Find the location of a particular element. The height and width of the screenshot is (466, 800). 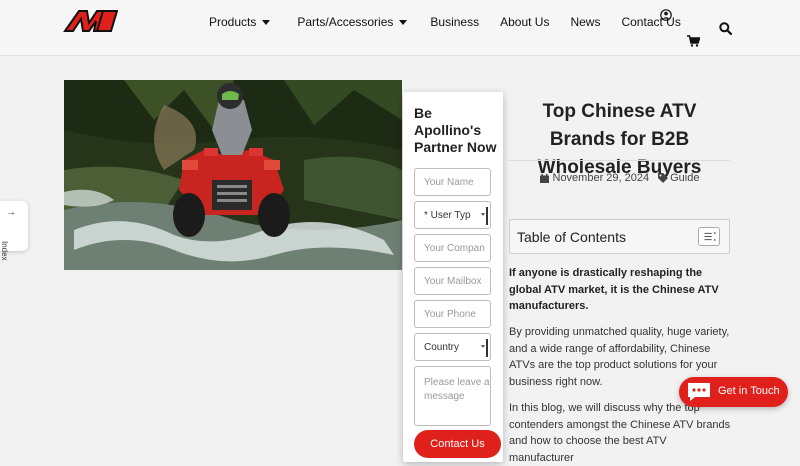

nav-products-label: Products is located at coordinates (233, 22).